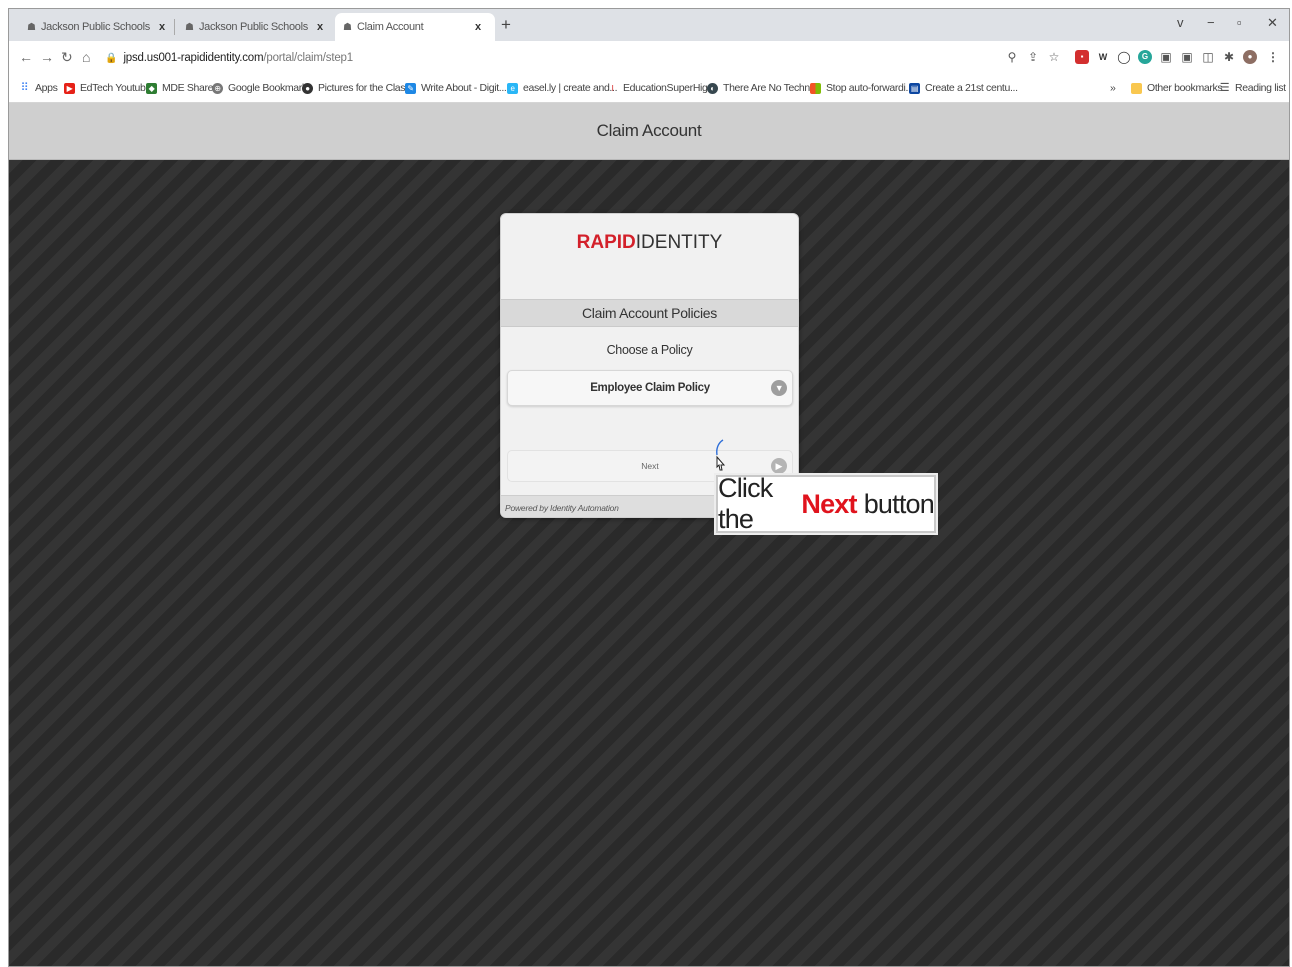 The height and width of the screenshot is (967, 1292). I want to click on back-arrow-icon: ←, so click(26, 57).